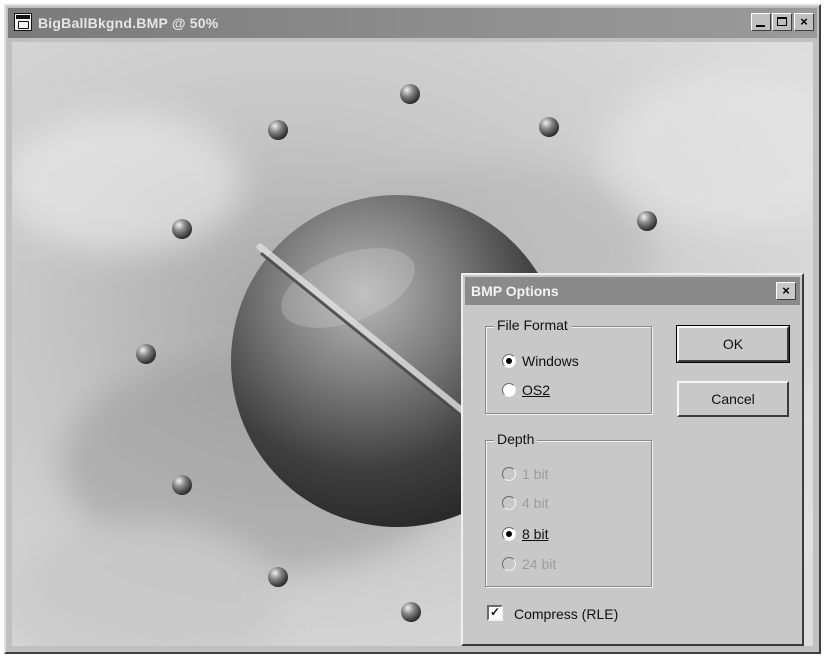  Describe the element at coordinates (532, 325) in the screenshot. I see `file-format-label: File Format` at that location.